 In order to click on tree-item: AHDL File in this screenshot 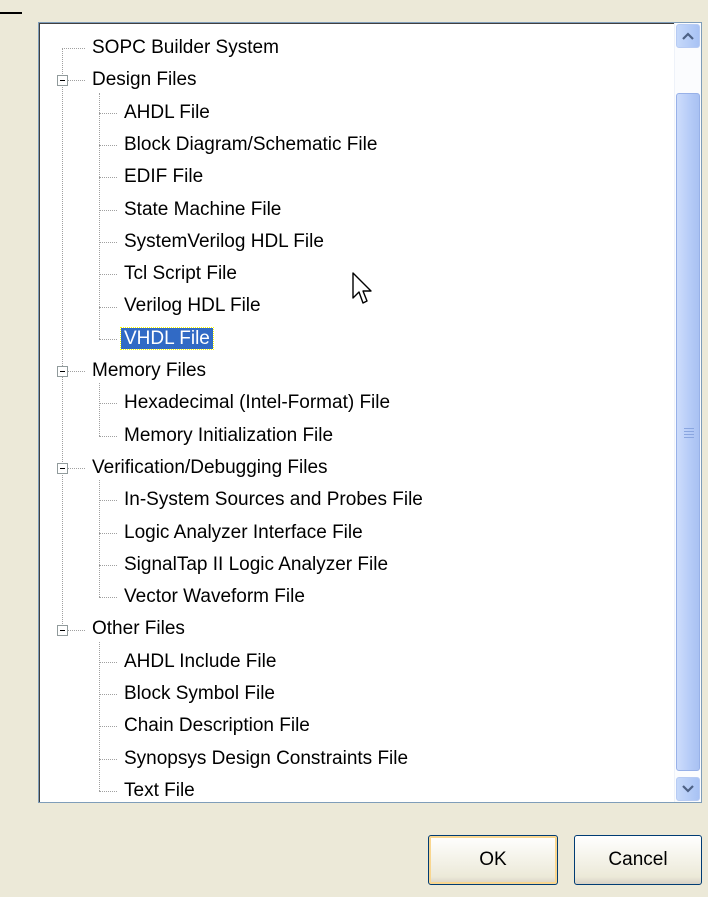, I will do `click(167, 113)`.